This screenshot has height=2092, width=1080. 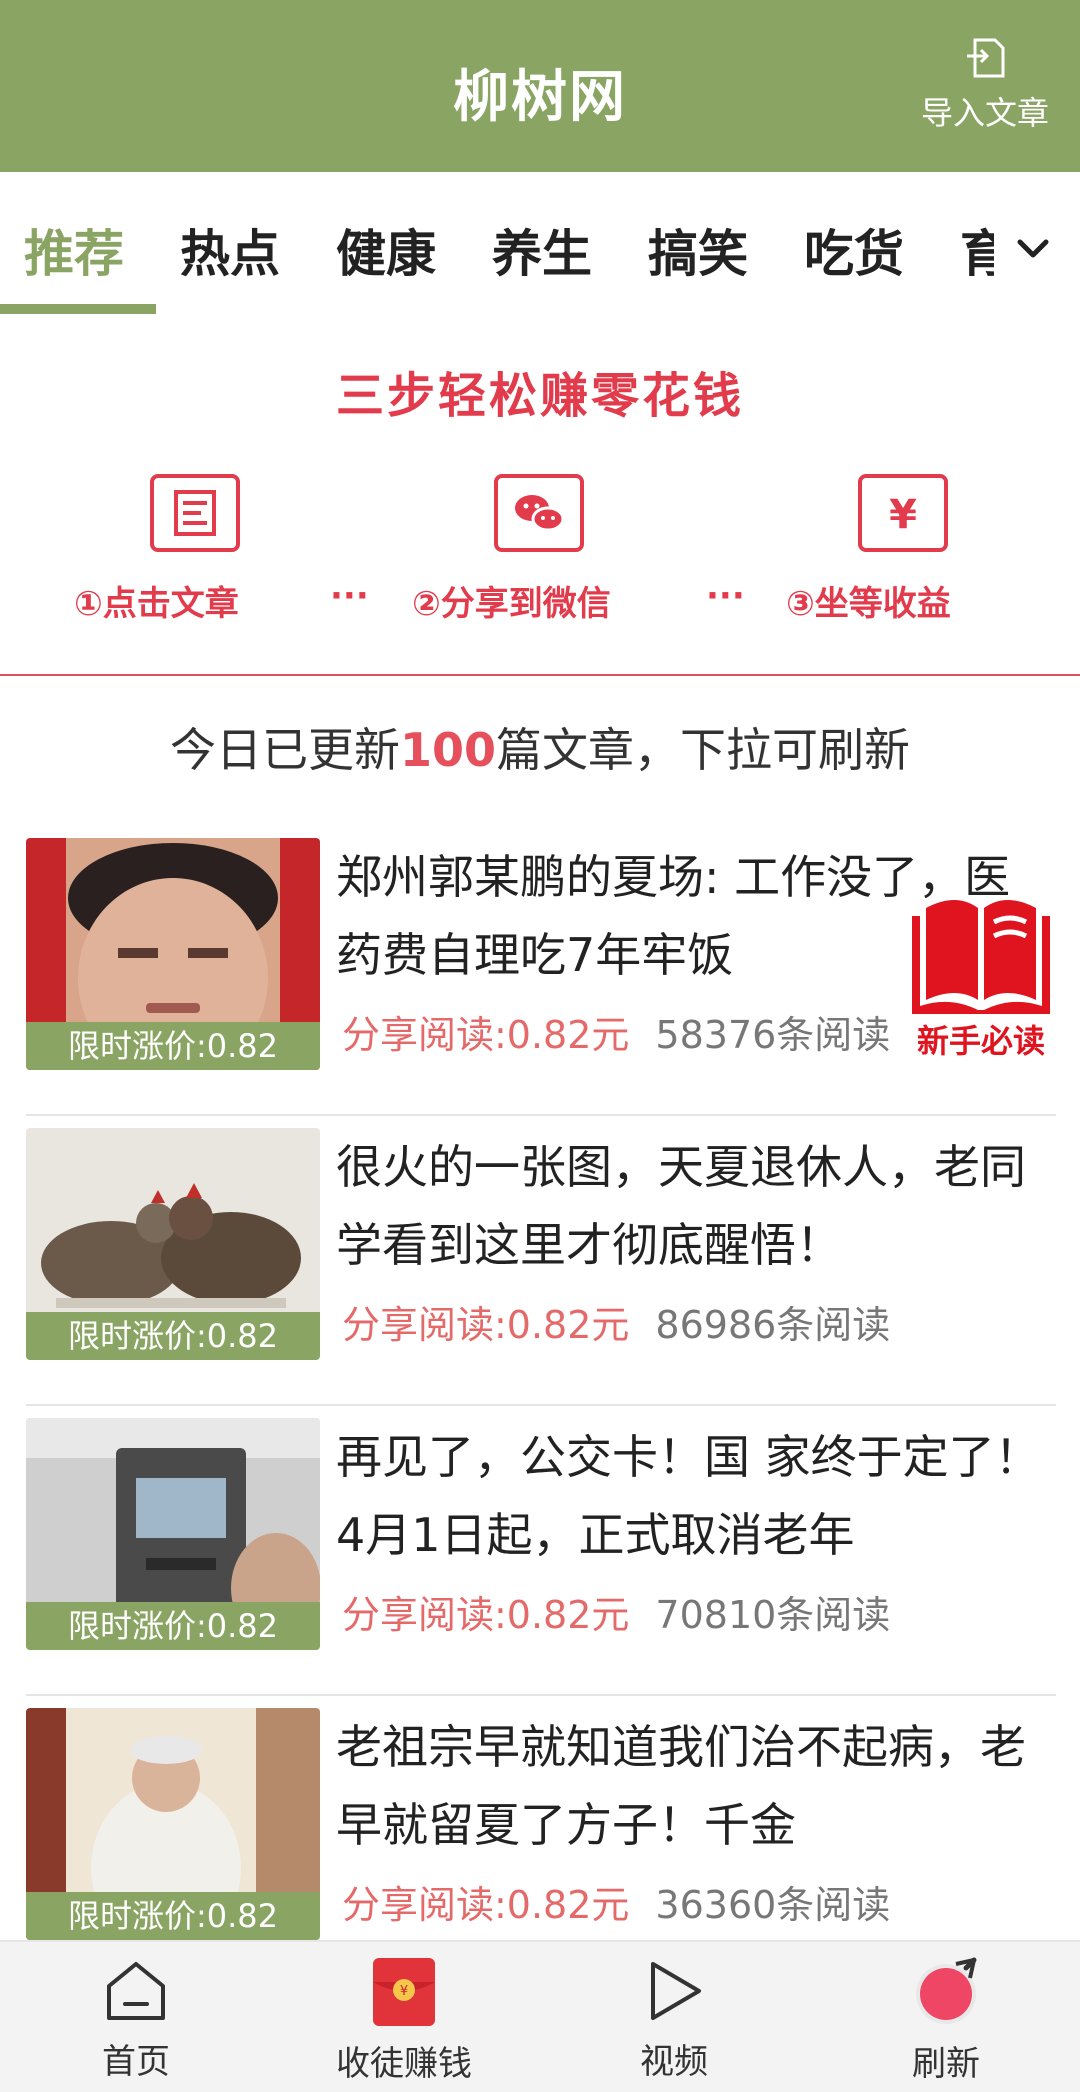 I want to click on tab-health: 健康, so click(x=386, y=250).